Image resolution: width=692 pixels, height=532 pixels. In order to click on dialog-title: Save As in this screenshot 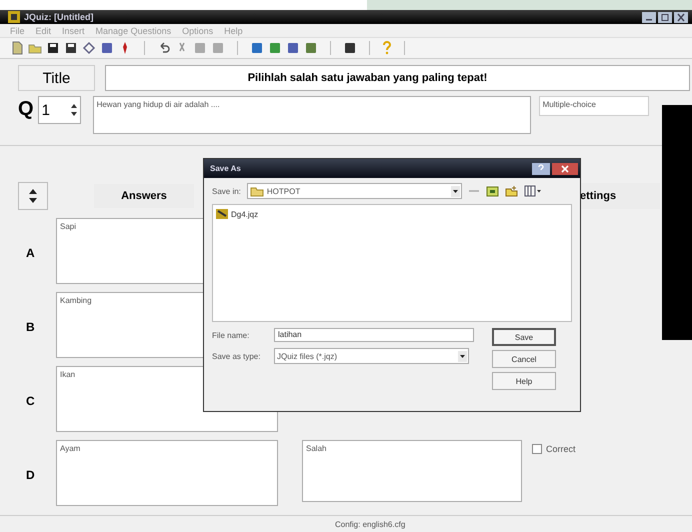, I will do `click(225, 168)`.